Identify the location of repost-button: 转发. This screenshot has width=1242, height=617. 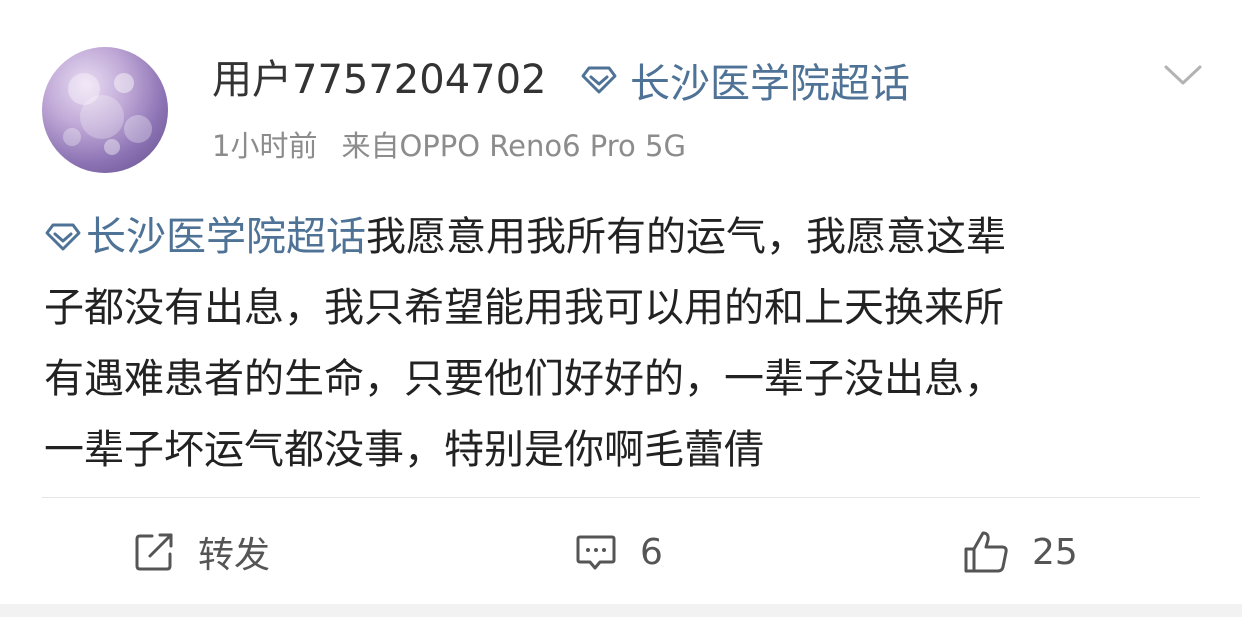
(201, 552).